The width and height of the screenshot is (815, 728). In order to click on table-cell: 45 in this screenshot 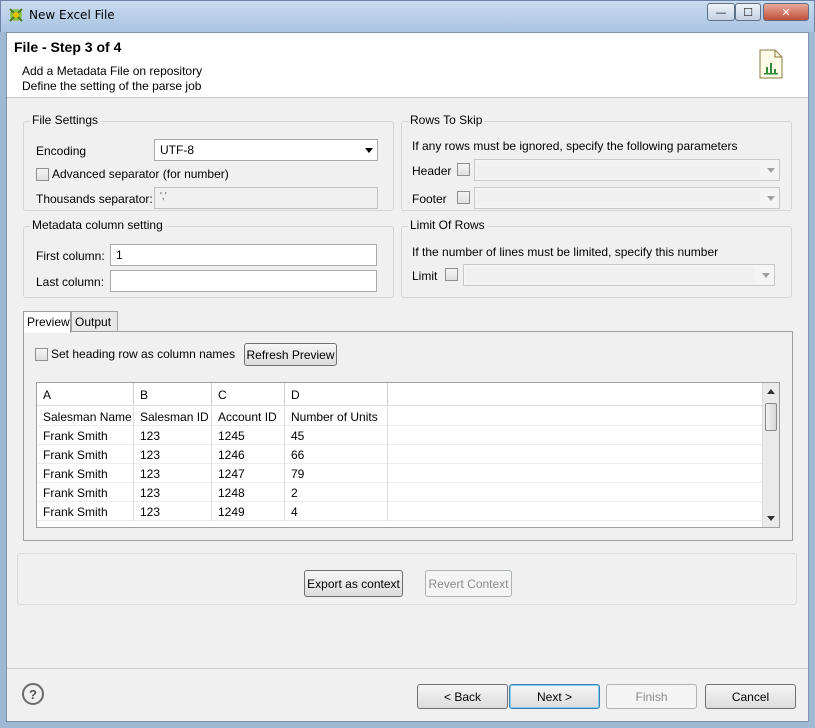, I will do `click(336, 435)`.